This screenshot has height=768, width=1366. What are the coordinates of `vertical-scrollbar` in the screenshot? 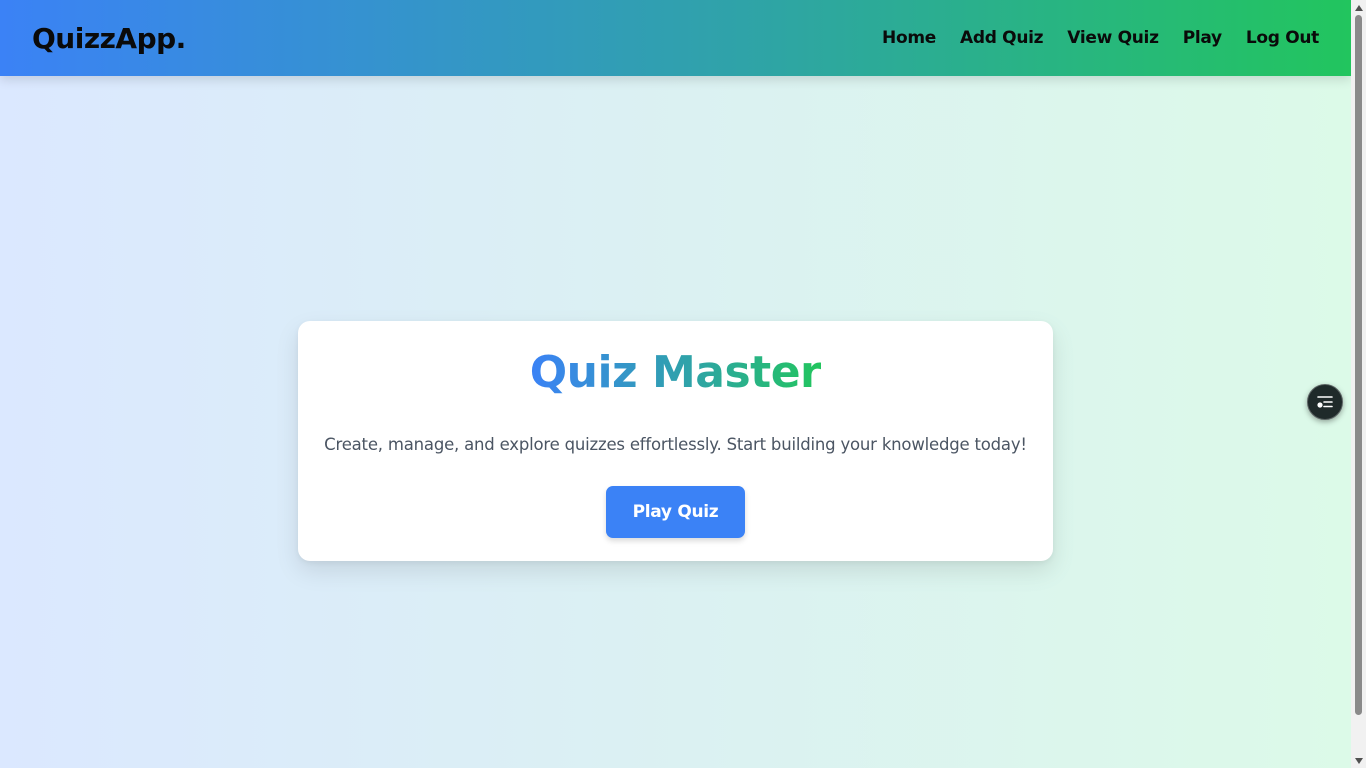 It's located at (1358, 384).